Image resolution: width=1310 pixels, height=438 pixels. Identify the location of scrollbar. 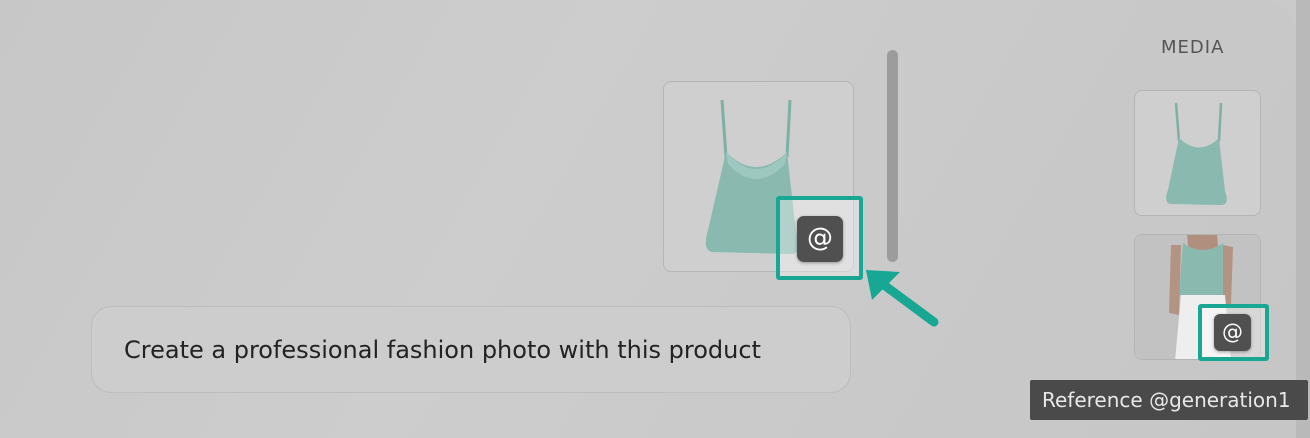
(892, 156).